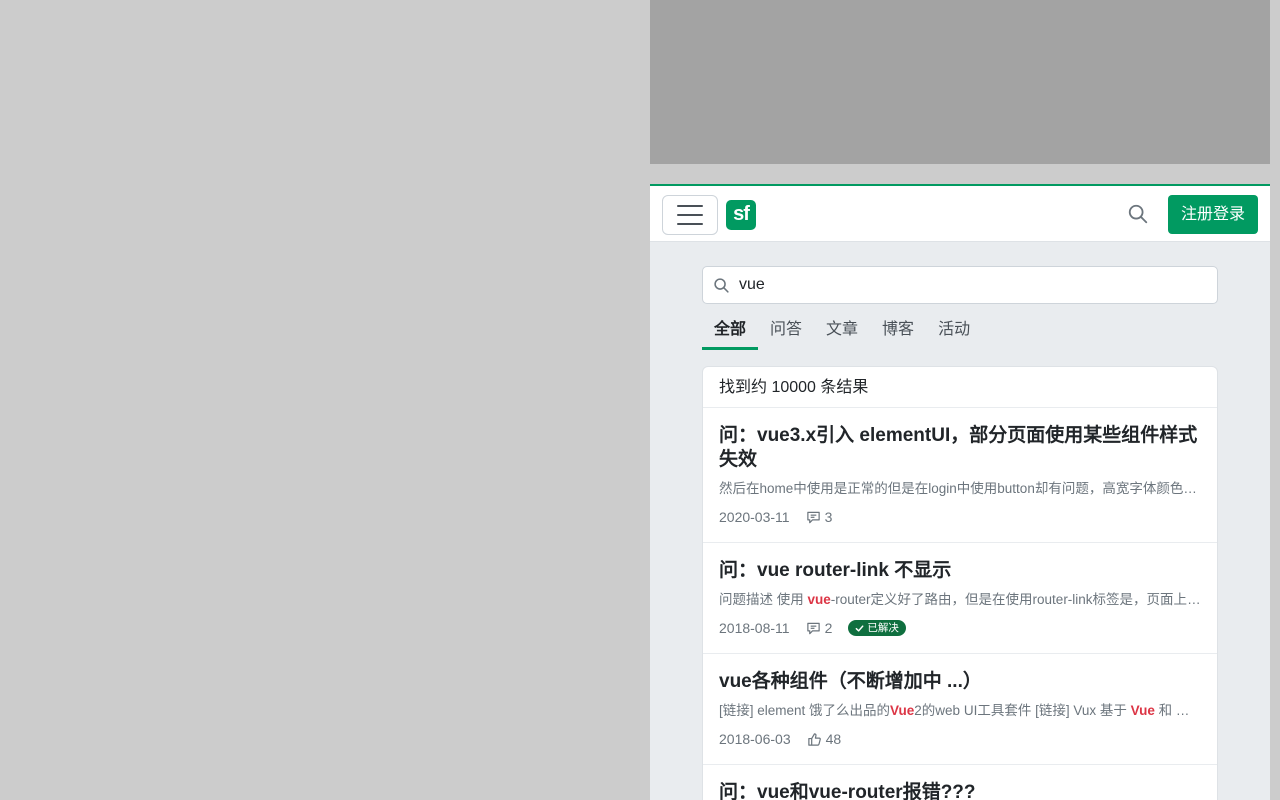 Image resolution: width=1280 pixels, height=800 pixels. I want to click on result-title: 问：vue router-link 不显示, so click(960, 571).